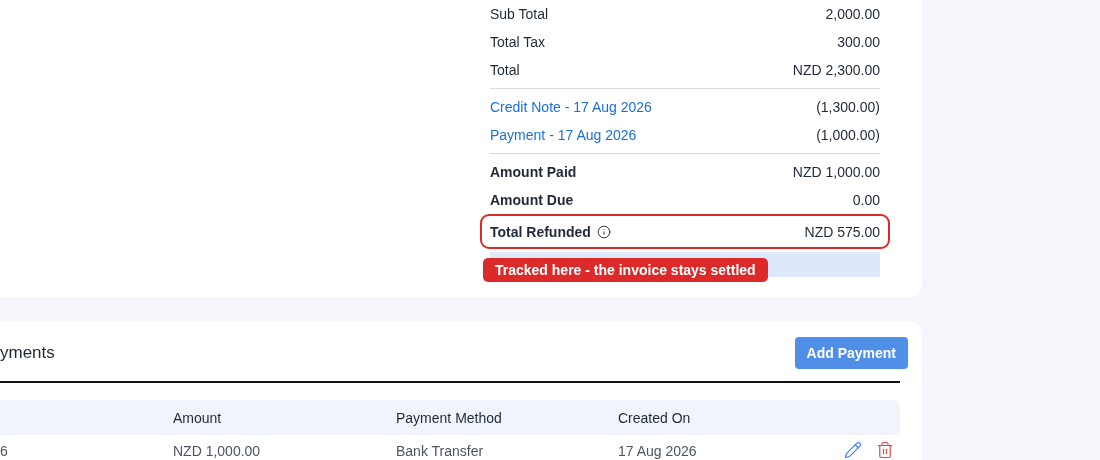 This screenshot has width=1100, height=460. I want to click on table-cell-text: 6, so click(4, 450).